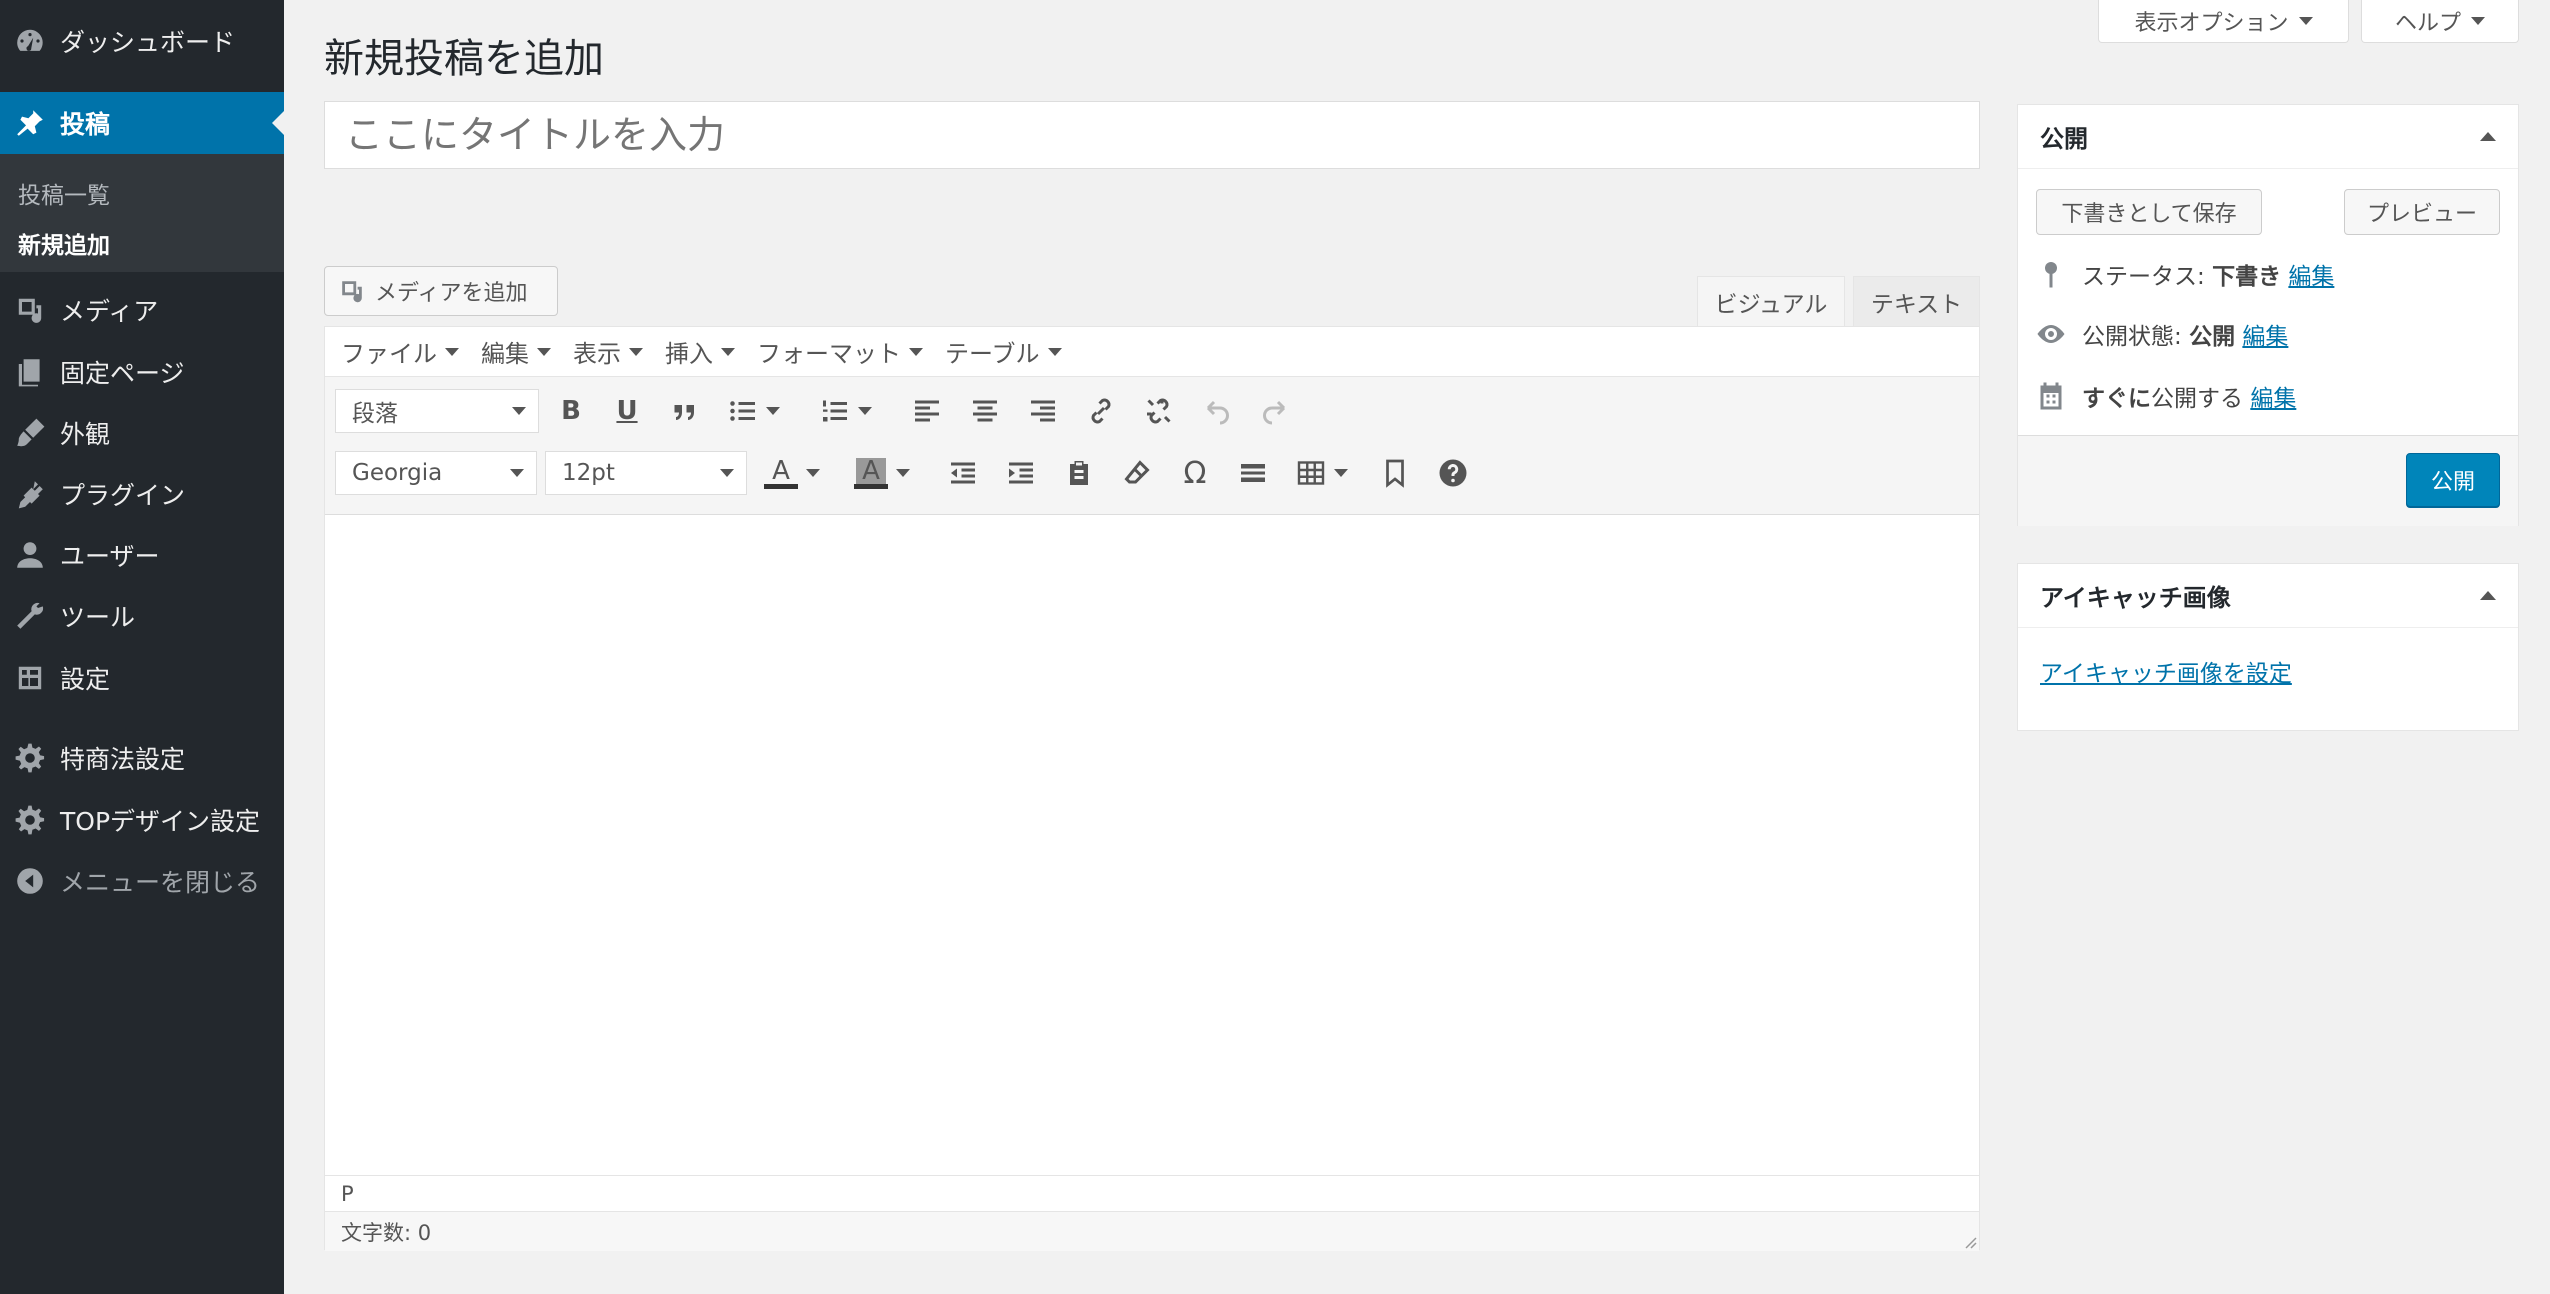 This screenshot has width=2550, height=1294. I want to click on menu-item-settings: 設定, so click(142, 678).